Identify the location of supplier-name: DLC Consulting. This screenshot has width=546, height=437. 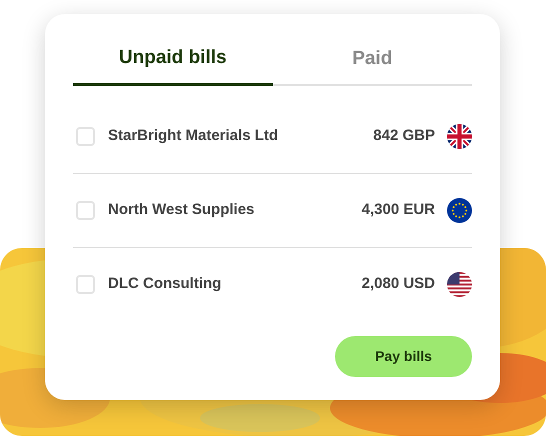
(165, 284).